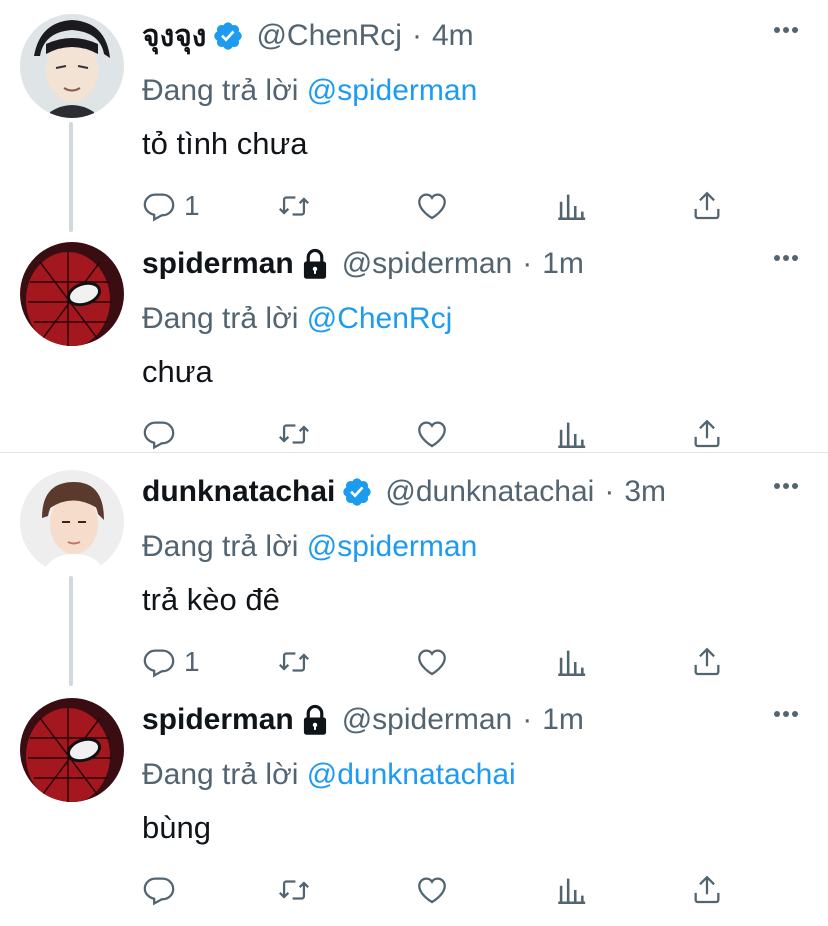 The width and height of the screenshot is (828, 926). What do you see at coordinates (453, 36) in the screenshot?
I see `timestamp: 4m` at bounding box center [453, 36].